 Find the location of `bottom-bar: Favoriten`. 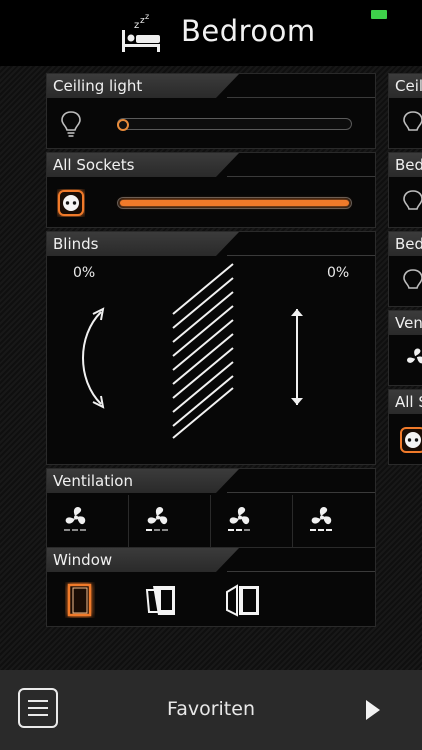

bottom-bar: Favoriten is located at coordinates (211, 710).